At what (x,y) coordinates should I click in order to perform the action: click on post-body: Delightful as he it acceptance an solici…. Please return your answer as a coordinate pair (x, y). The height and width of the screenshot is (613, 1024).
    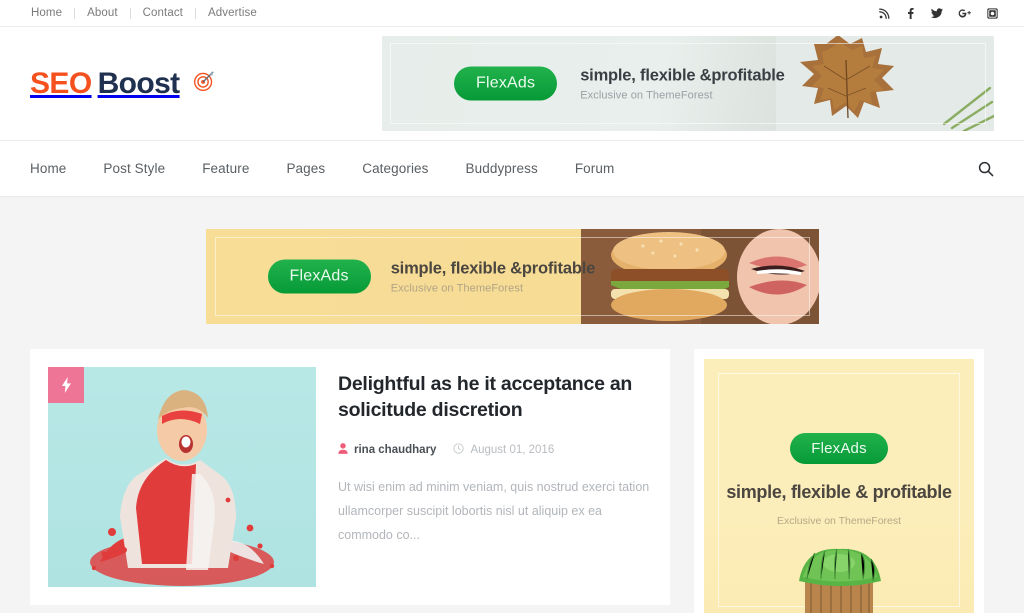
    Looking at the image, I should click on (495, 477).